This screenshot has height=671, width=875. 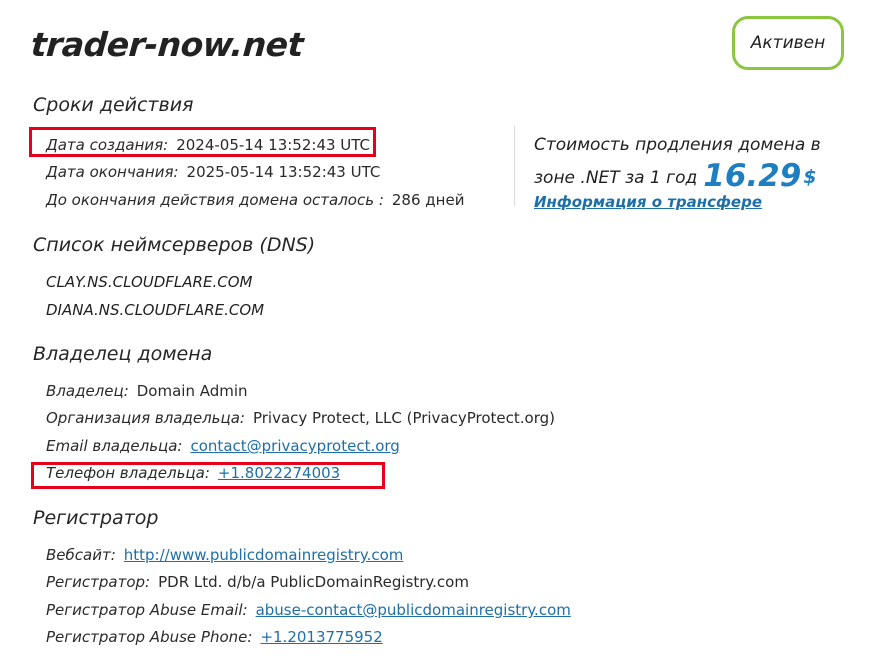 What do you see at coordinates (202, 142) in the screenshot?
I see `created-highlight-box` at bounding box center [202, 142].